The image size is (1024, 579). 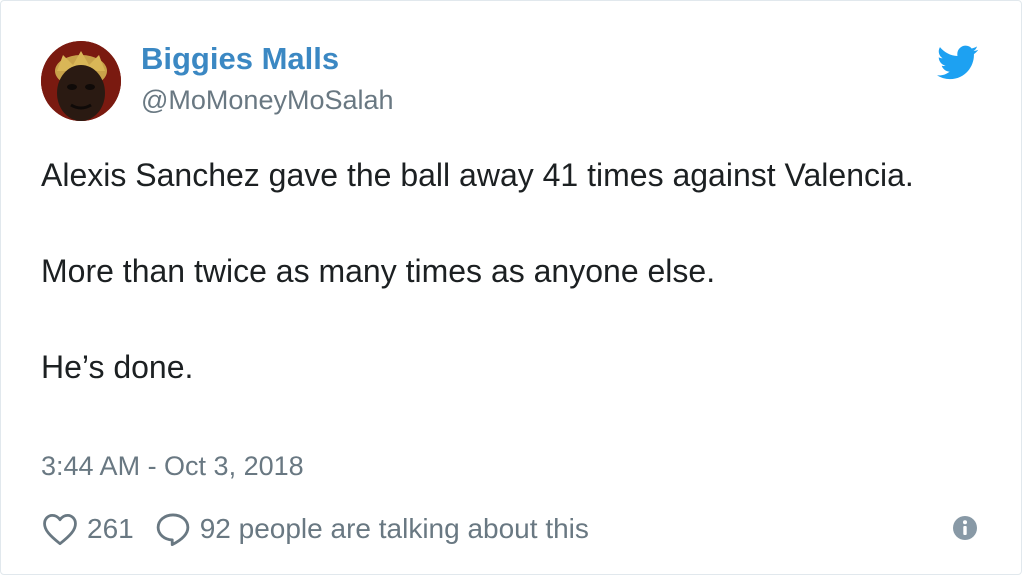 I want to click on like-count: 261, so click(x=110, y=528).